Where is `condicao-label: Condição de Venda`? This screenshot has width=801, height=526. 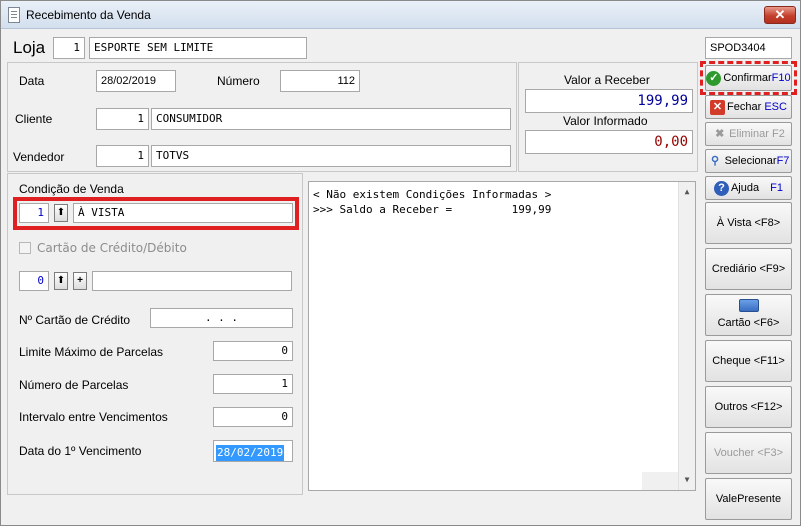 condicao-label: Condição de Venda is located at coordinates (71, 189).